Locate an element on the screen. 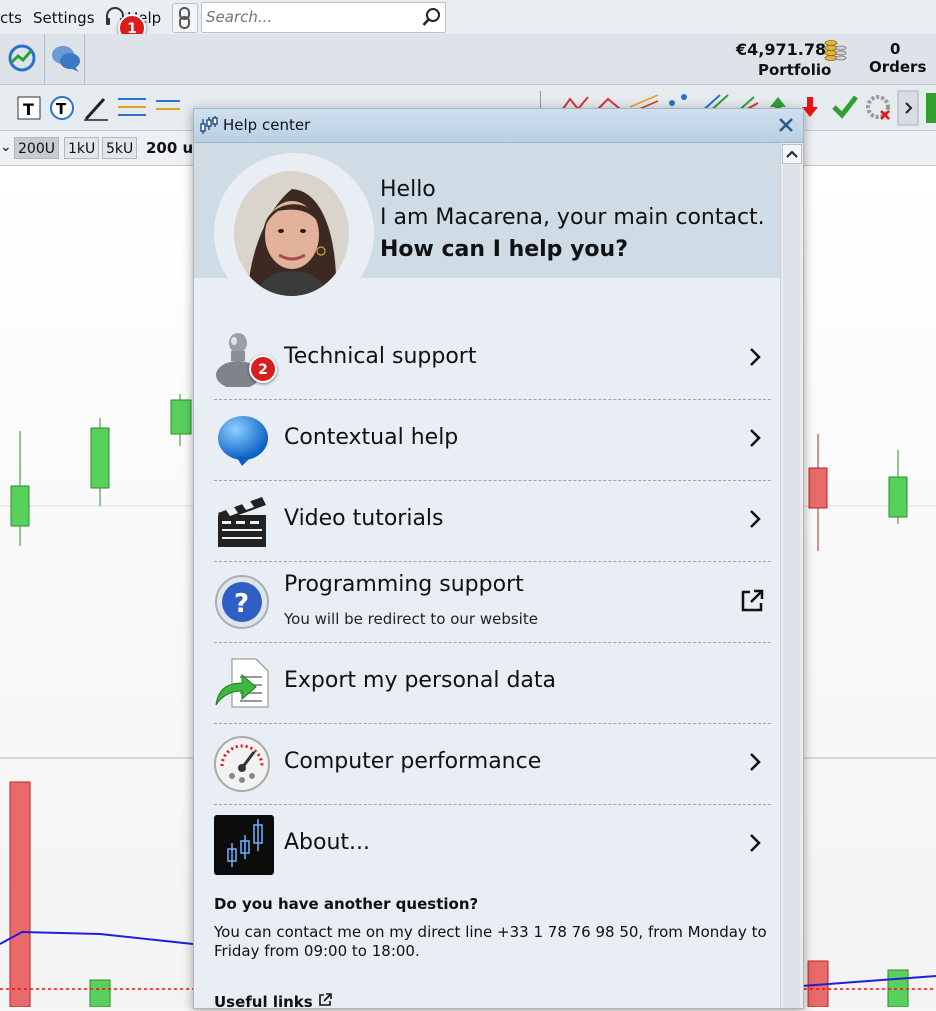 This screenshot has width=936, height=1011. menu-item-technical-support: Technical support is located at coordinates (492, 359).